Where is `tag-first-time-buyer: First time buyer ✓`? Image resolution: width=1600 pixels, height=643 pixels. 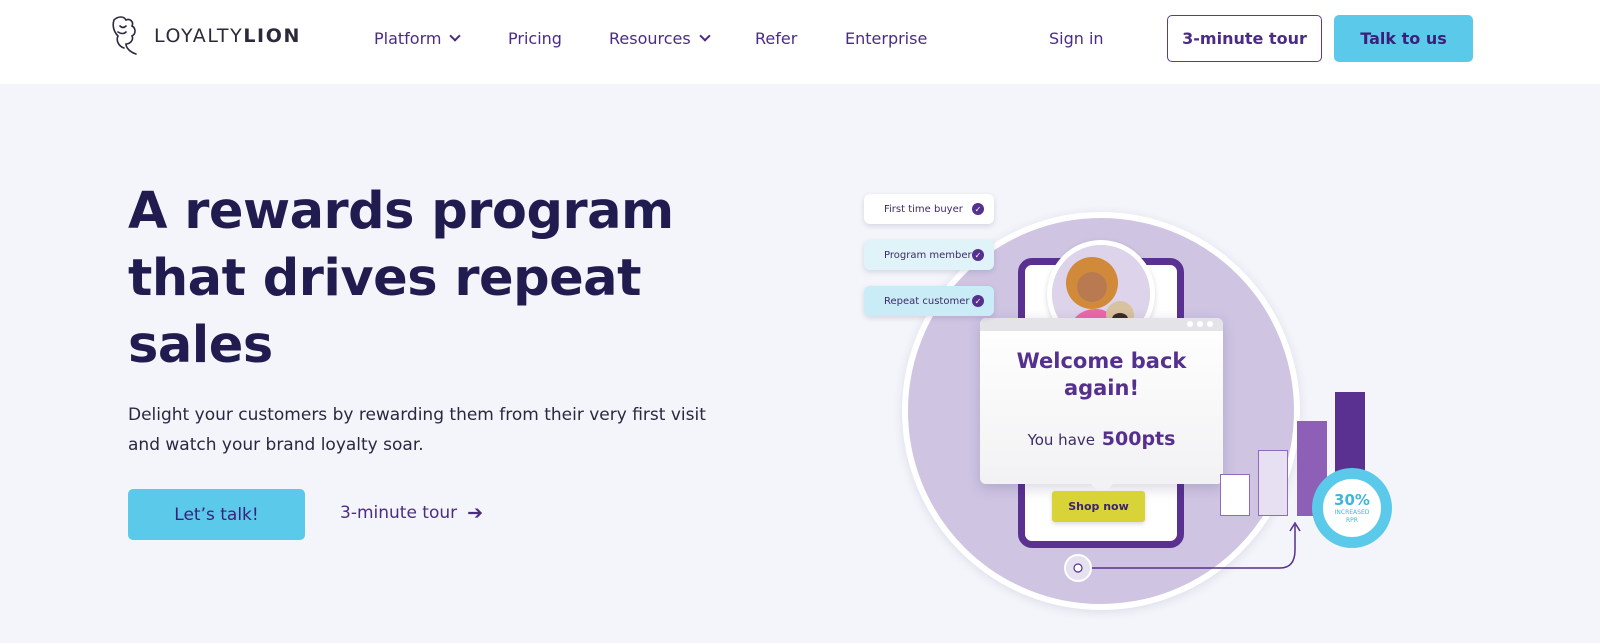 tag-first-time-buyer: First time buyer ✓ is located at coordinates (929, 209).